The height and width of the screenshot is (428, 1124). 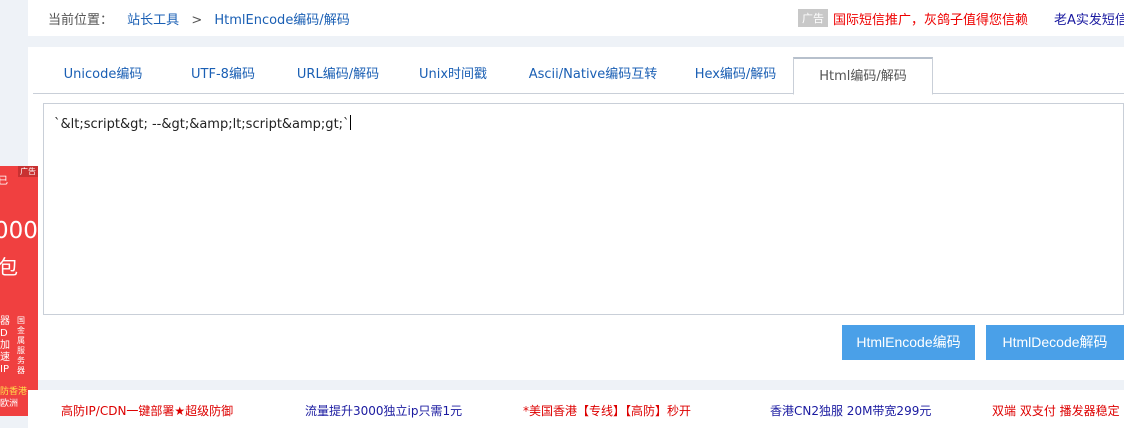 What do you see at coordinates (813, 18) in the screenshot?
I see `ad-tag: 广告` at bounding box center [813, 18].